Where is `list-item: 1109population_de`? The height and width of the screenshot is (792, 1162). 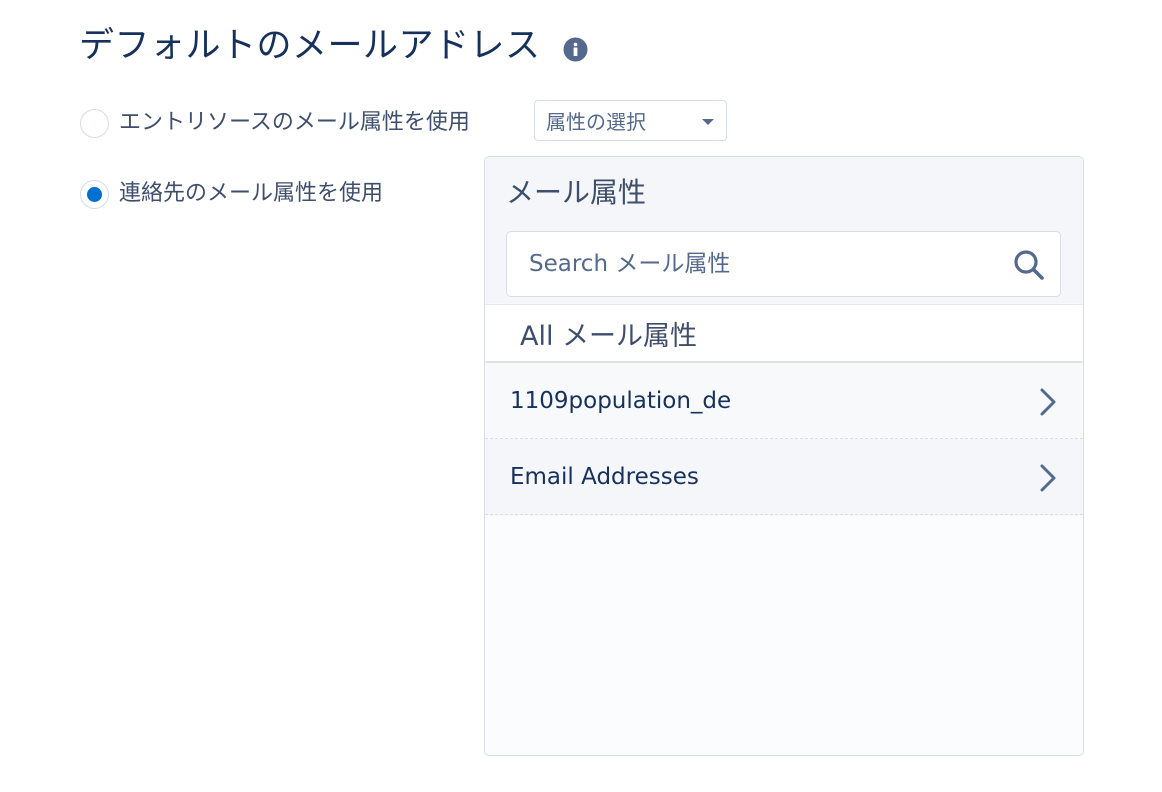
list-item: 1109population_de is located at coordinates (784, 401).